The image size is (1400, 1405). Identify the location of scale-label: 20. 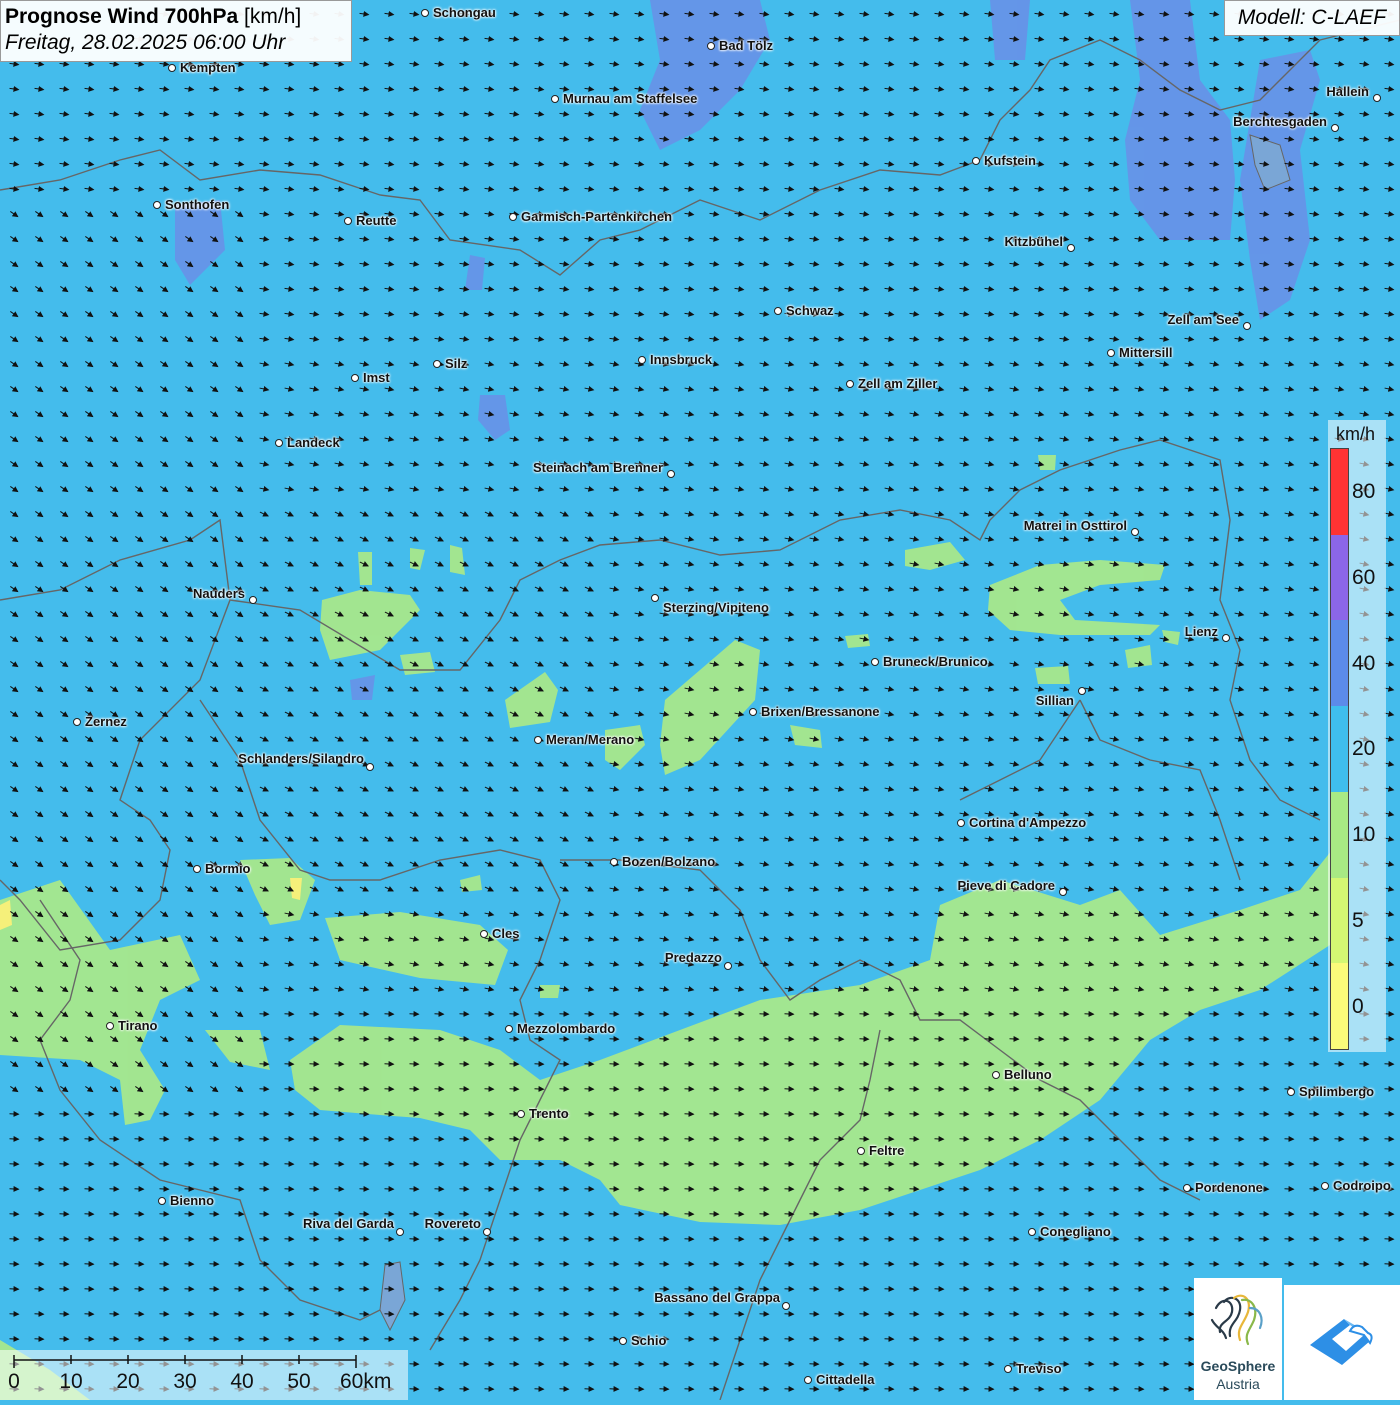
(127, 1382).